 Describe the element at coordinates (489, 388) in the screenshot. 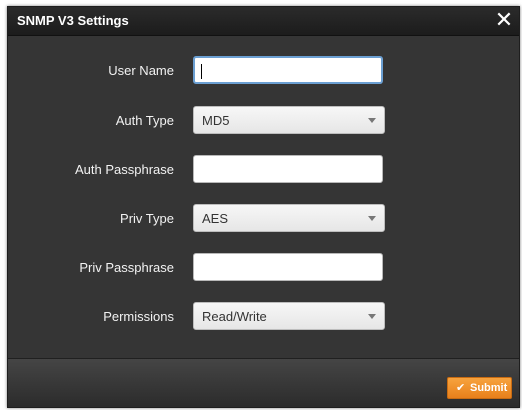

I see `submit-label: Submit` at that location.